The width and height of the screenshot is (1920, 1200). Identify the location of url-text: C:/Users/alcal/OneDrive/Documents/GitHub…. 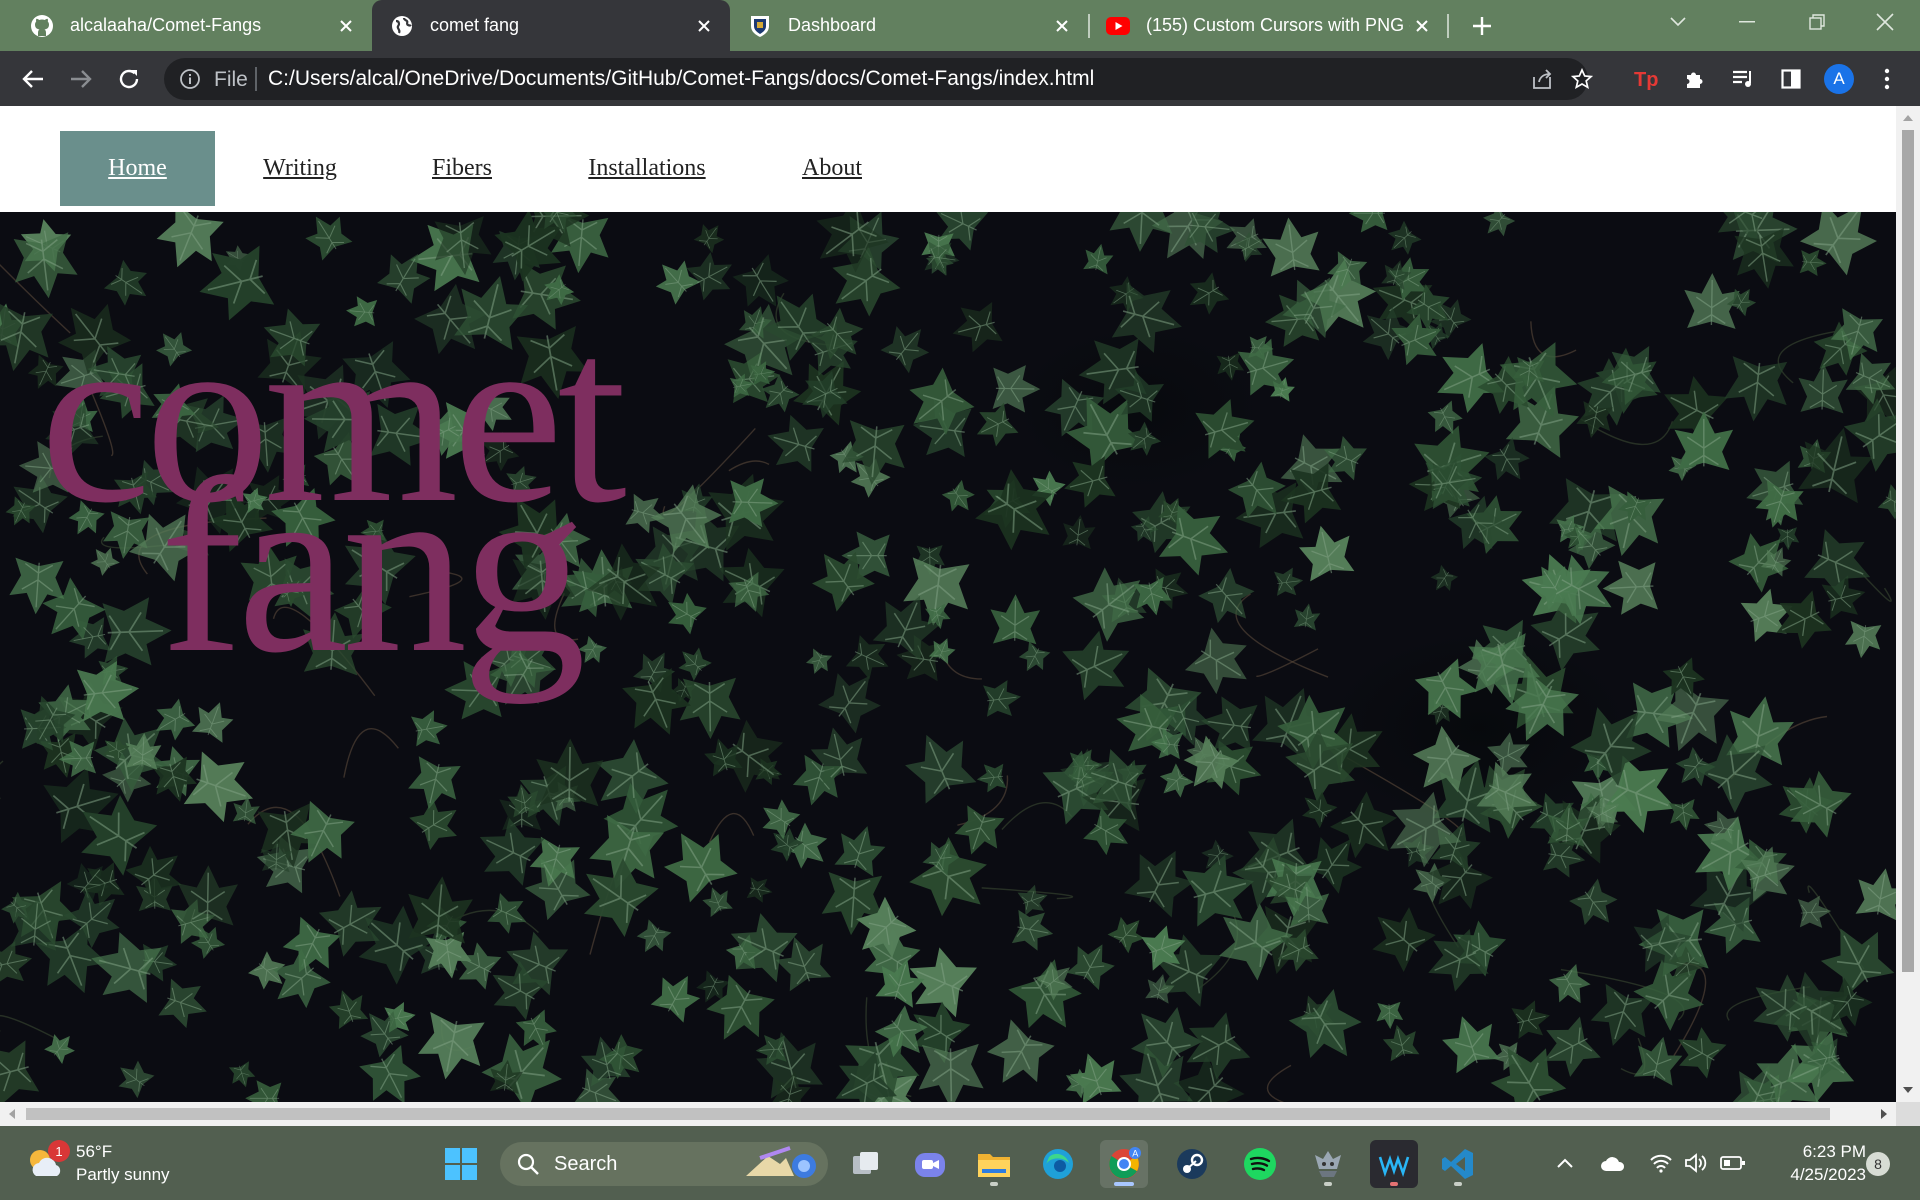
(681, 79).